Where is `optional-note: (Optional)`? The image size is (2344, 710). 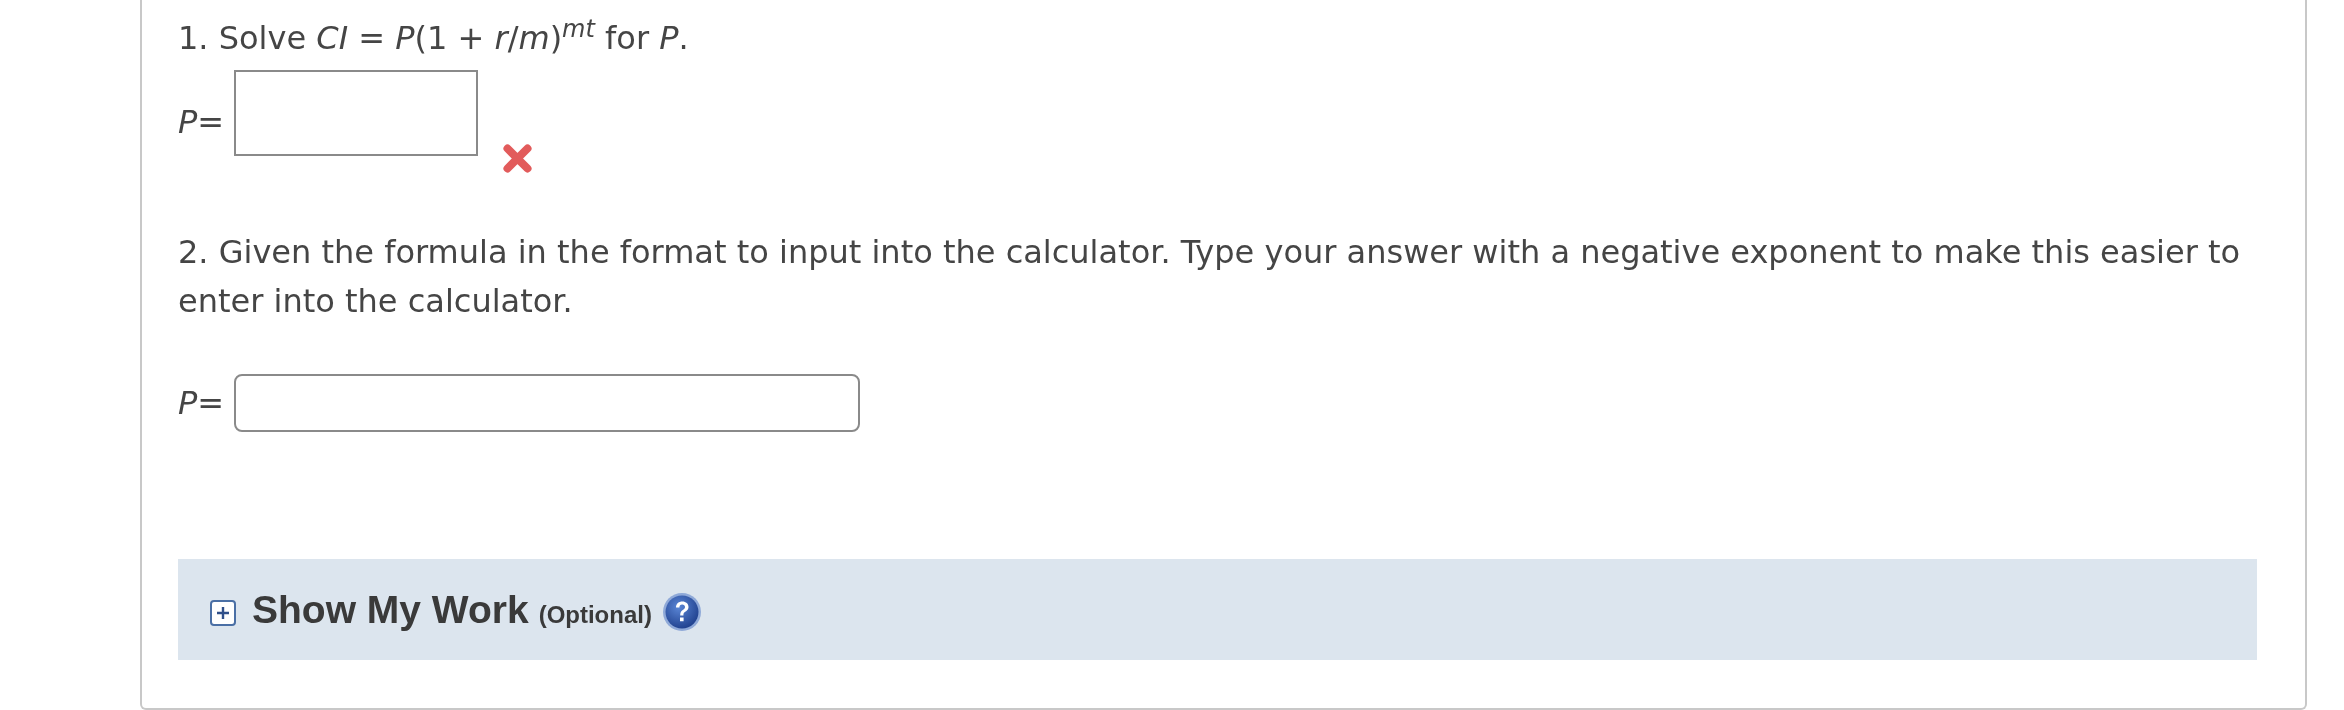 optional-note: (Optional) is located at coordinates (595, 614).